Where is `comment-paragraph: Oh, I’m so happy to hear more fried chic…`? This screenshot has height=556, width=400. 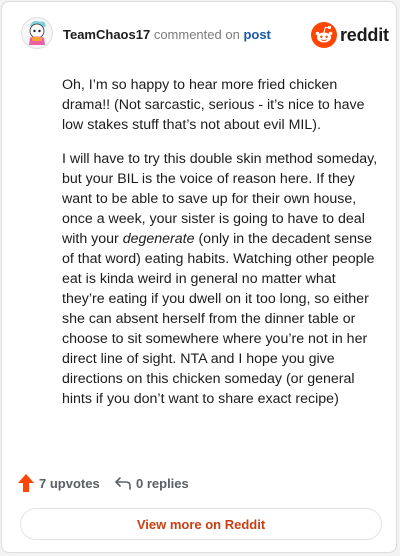 comment-paragraph: Oh, I’m so happy to hear more fried chic… is located at coordinates (213, 105).